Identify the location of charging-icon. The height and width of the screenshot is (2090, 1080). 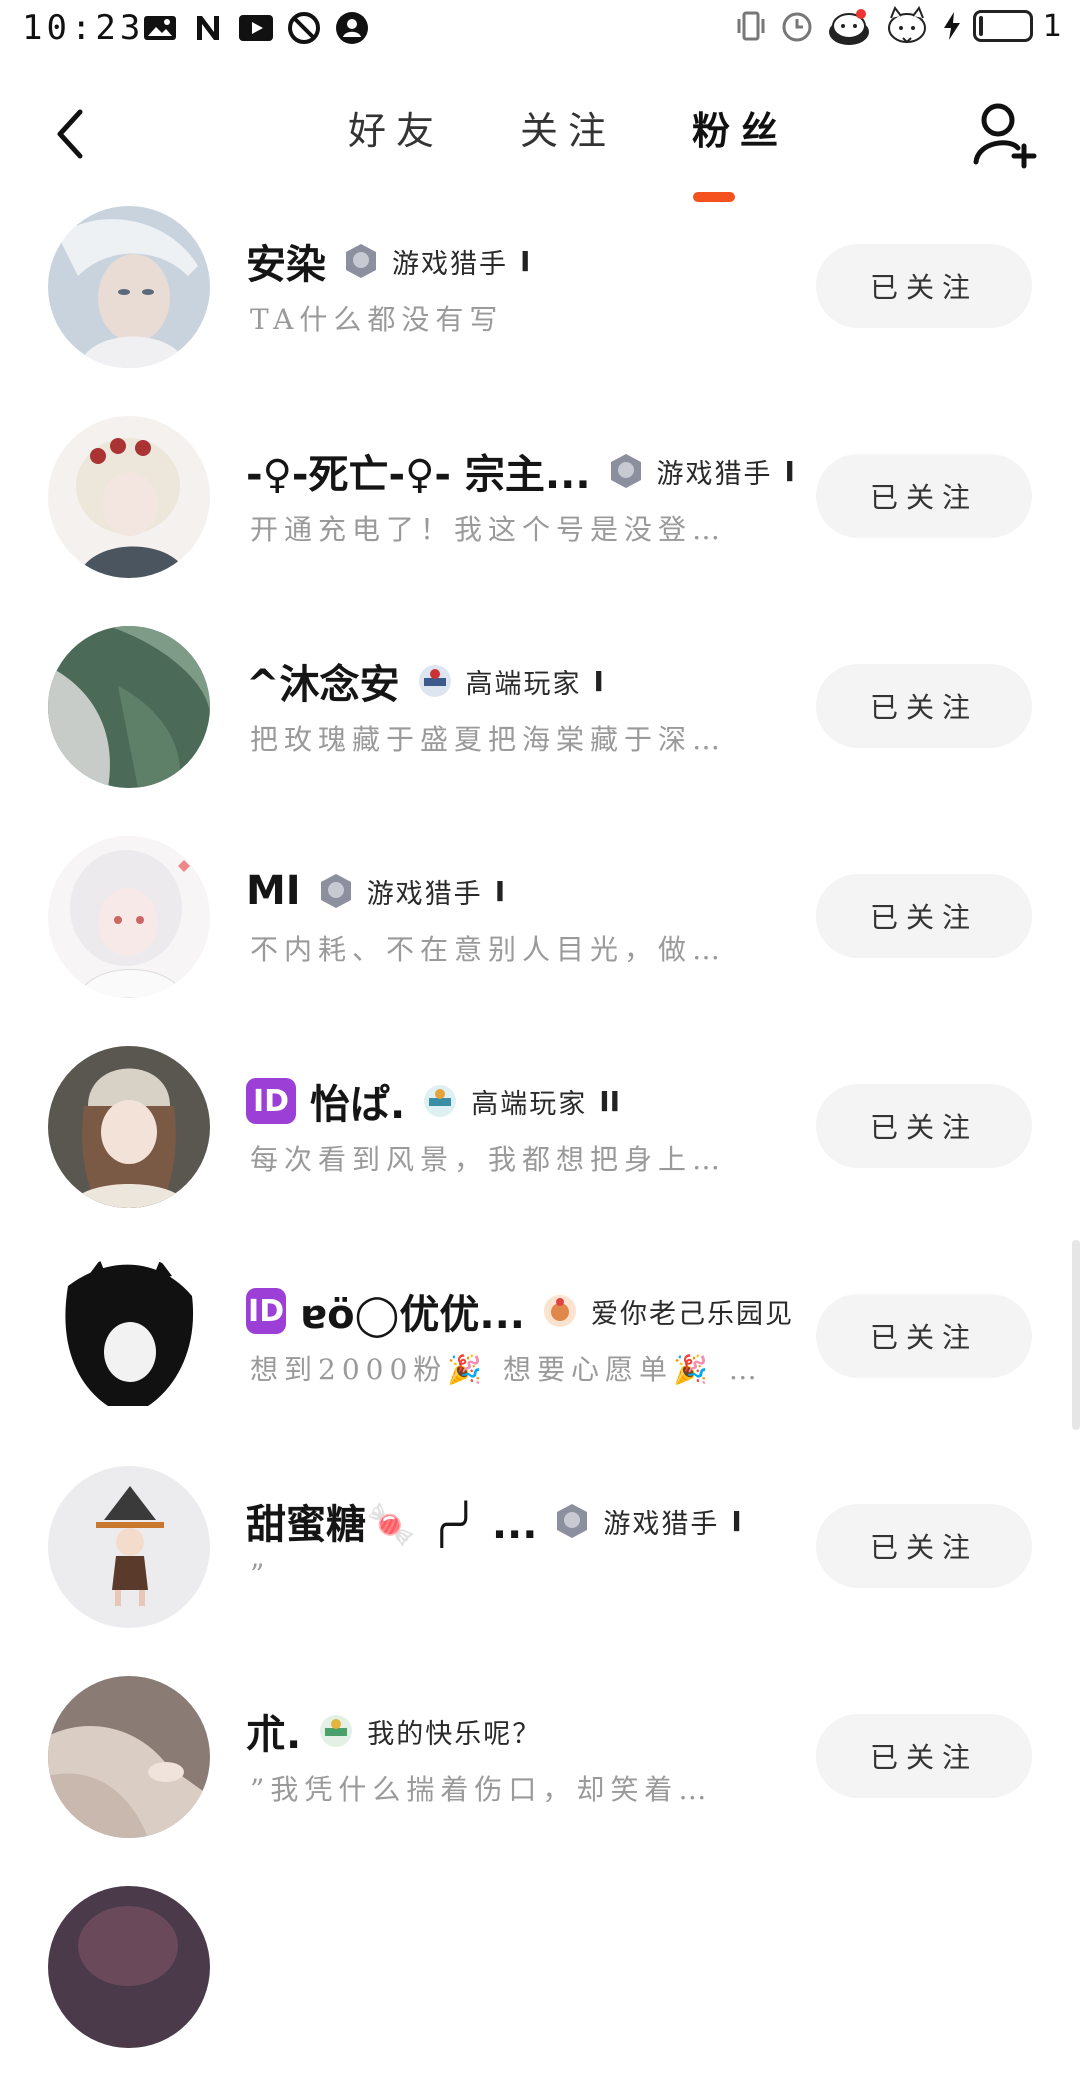
(952, 26).